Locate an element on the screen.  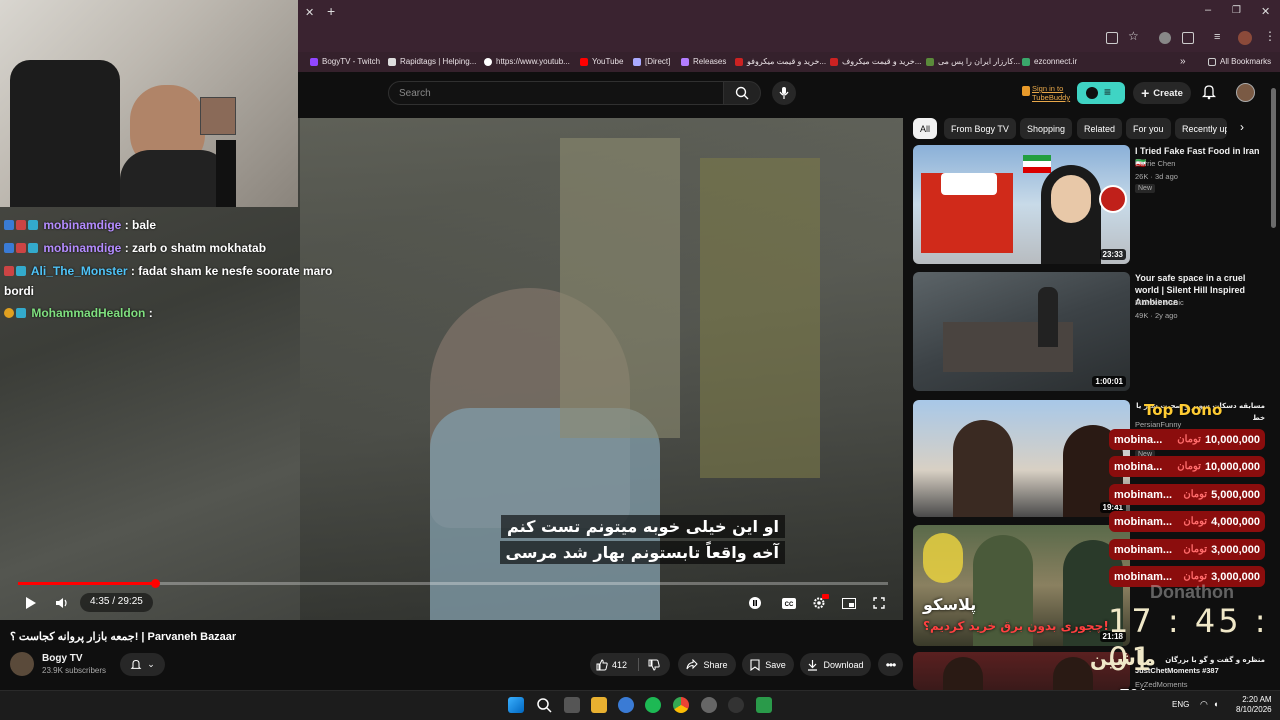
donation-row: mobinam... تومان 3,000,000 is located at coordinates (1187, 549).